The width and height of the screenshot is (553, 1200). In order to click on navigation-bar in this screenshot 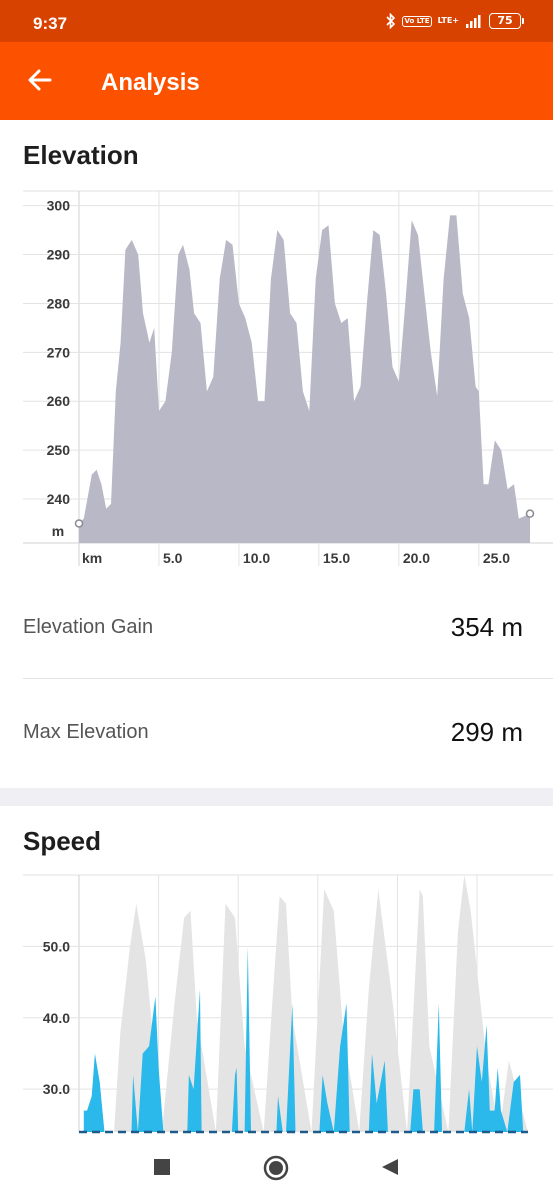, I will do `click(276, 1168)`.